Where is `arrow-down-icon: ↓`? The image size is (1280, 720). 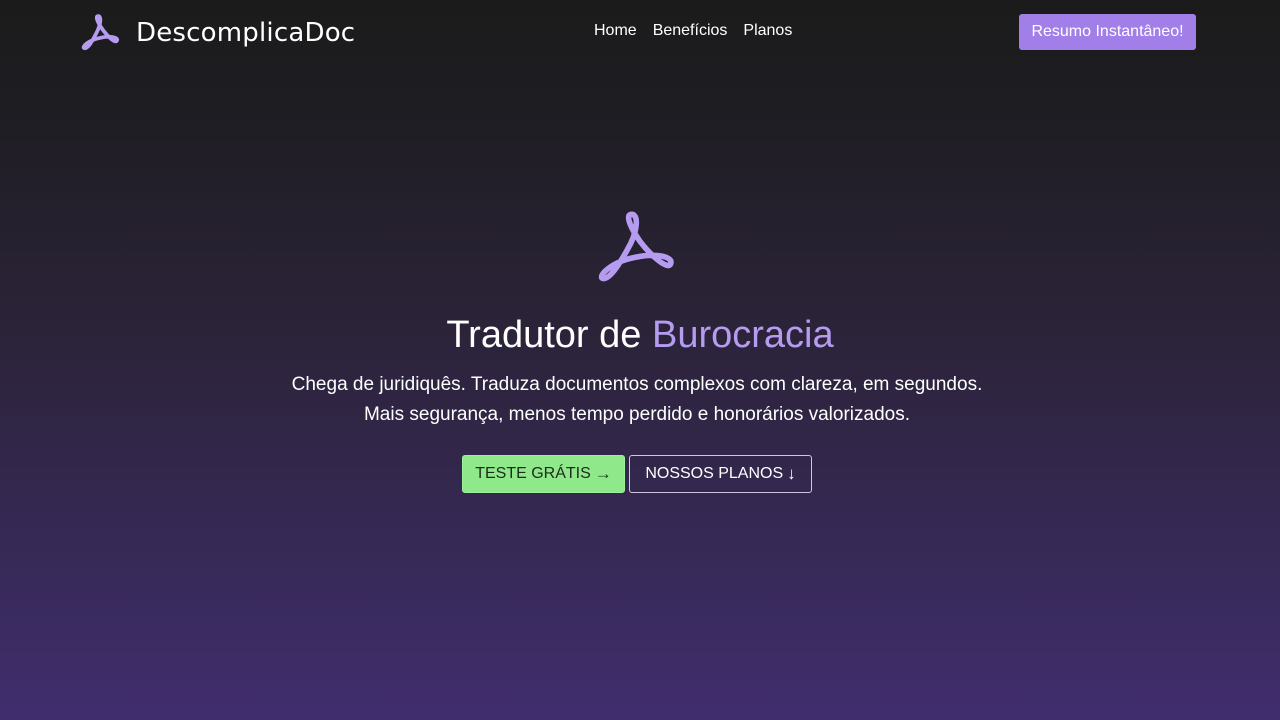 arrow-down-icon: ↓ is located at coordinates (791, 473).